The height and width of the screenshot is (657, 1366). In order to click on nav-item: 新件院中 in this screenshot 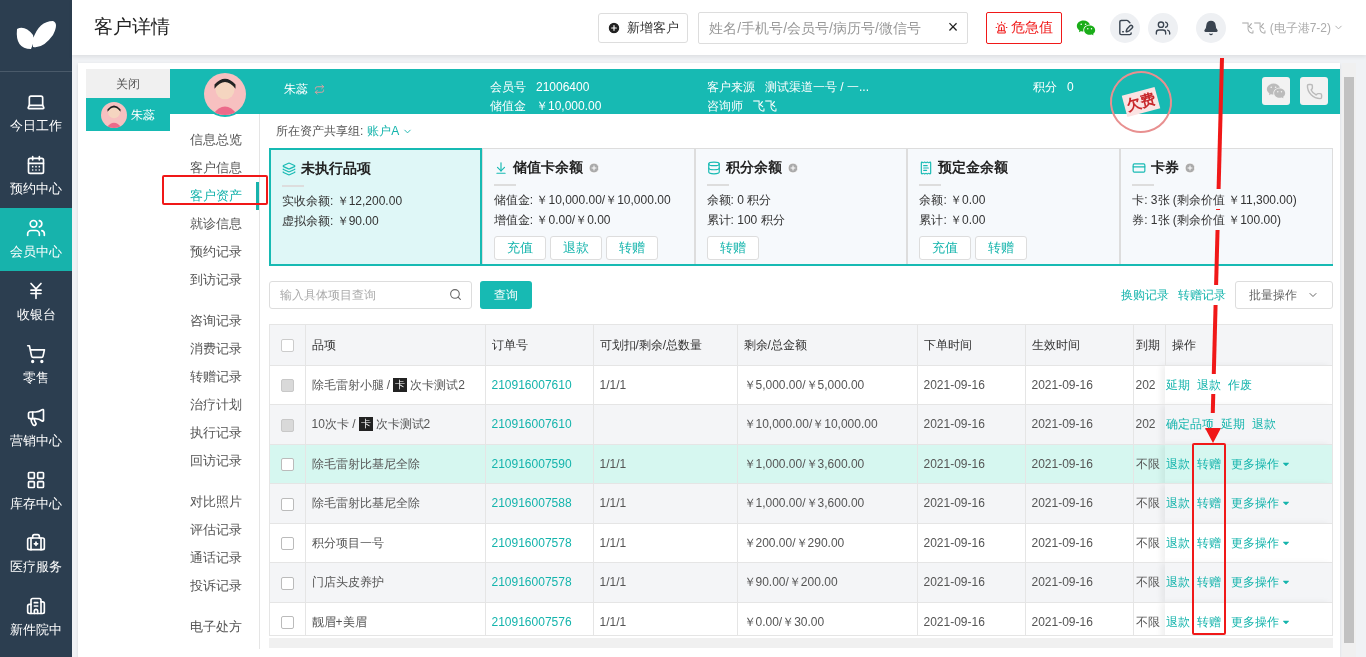, I will do `click(36, 617)`.